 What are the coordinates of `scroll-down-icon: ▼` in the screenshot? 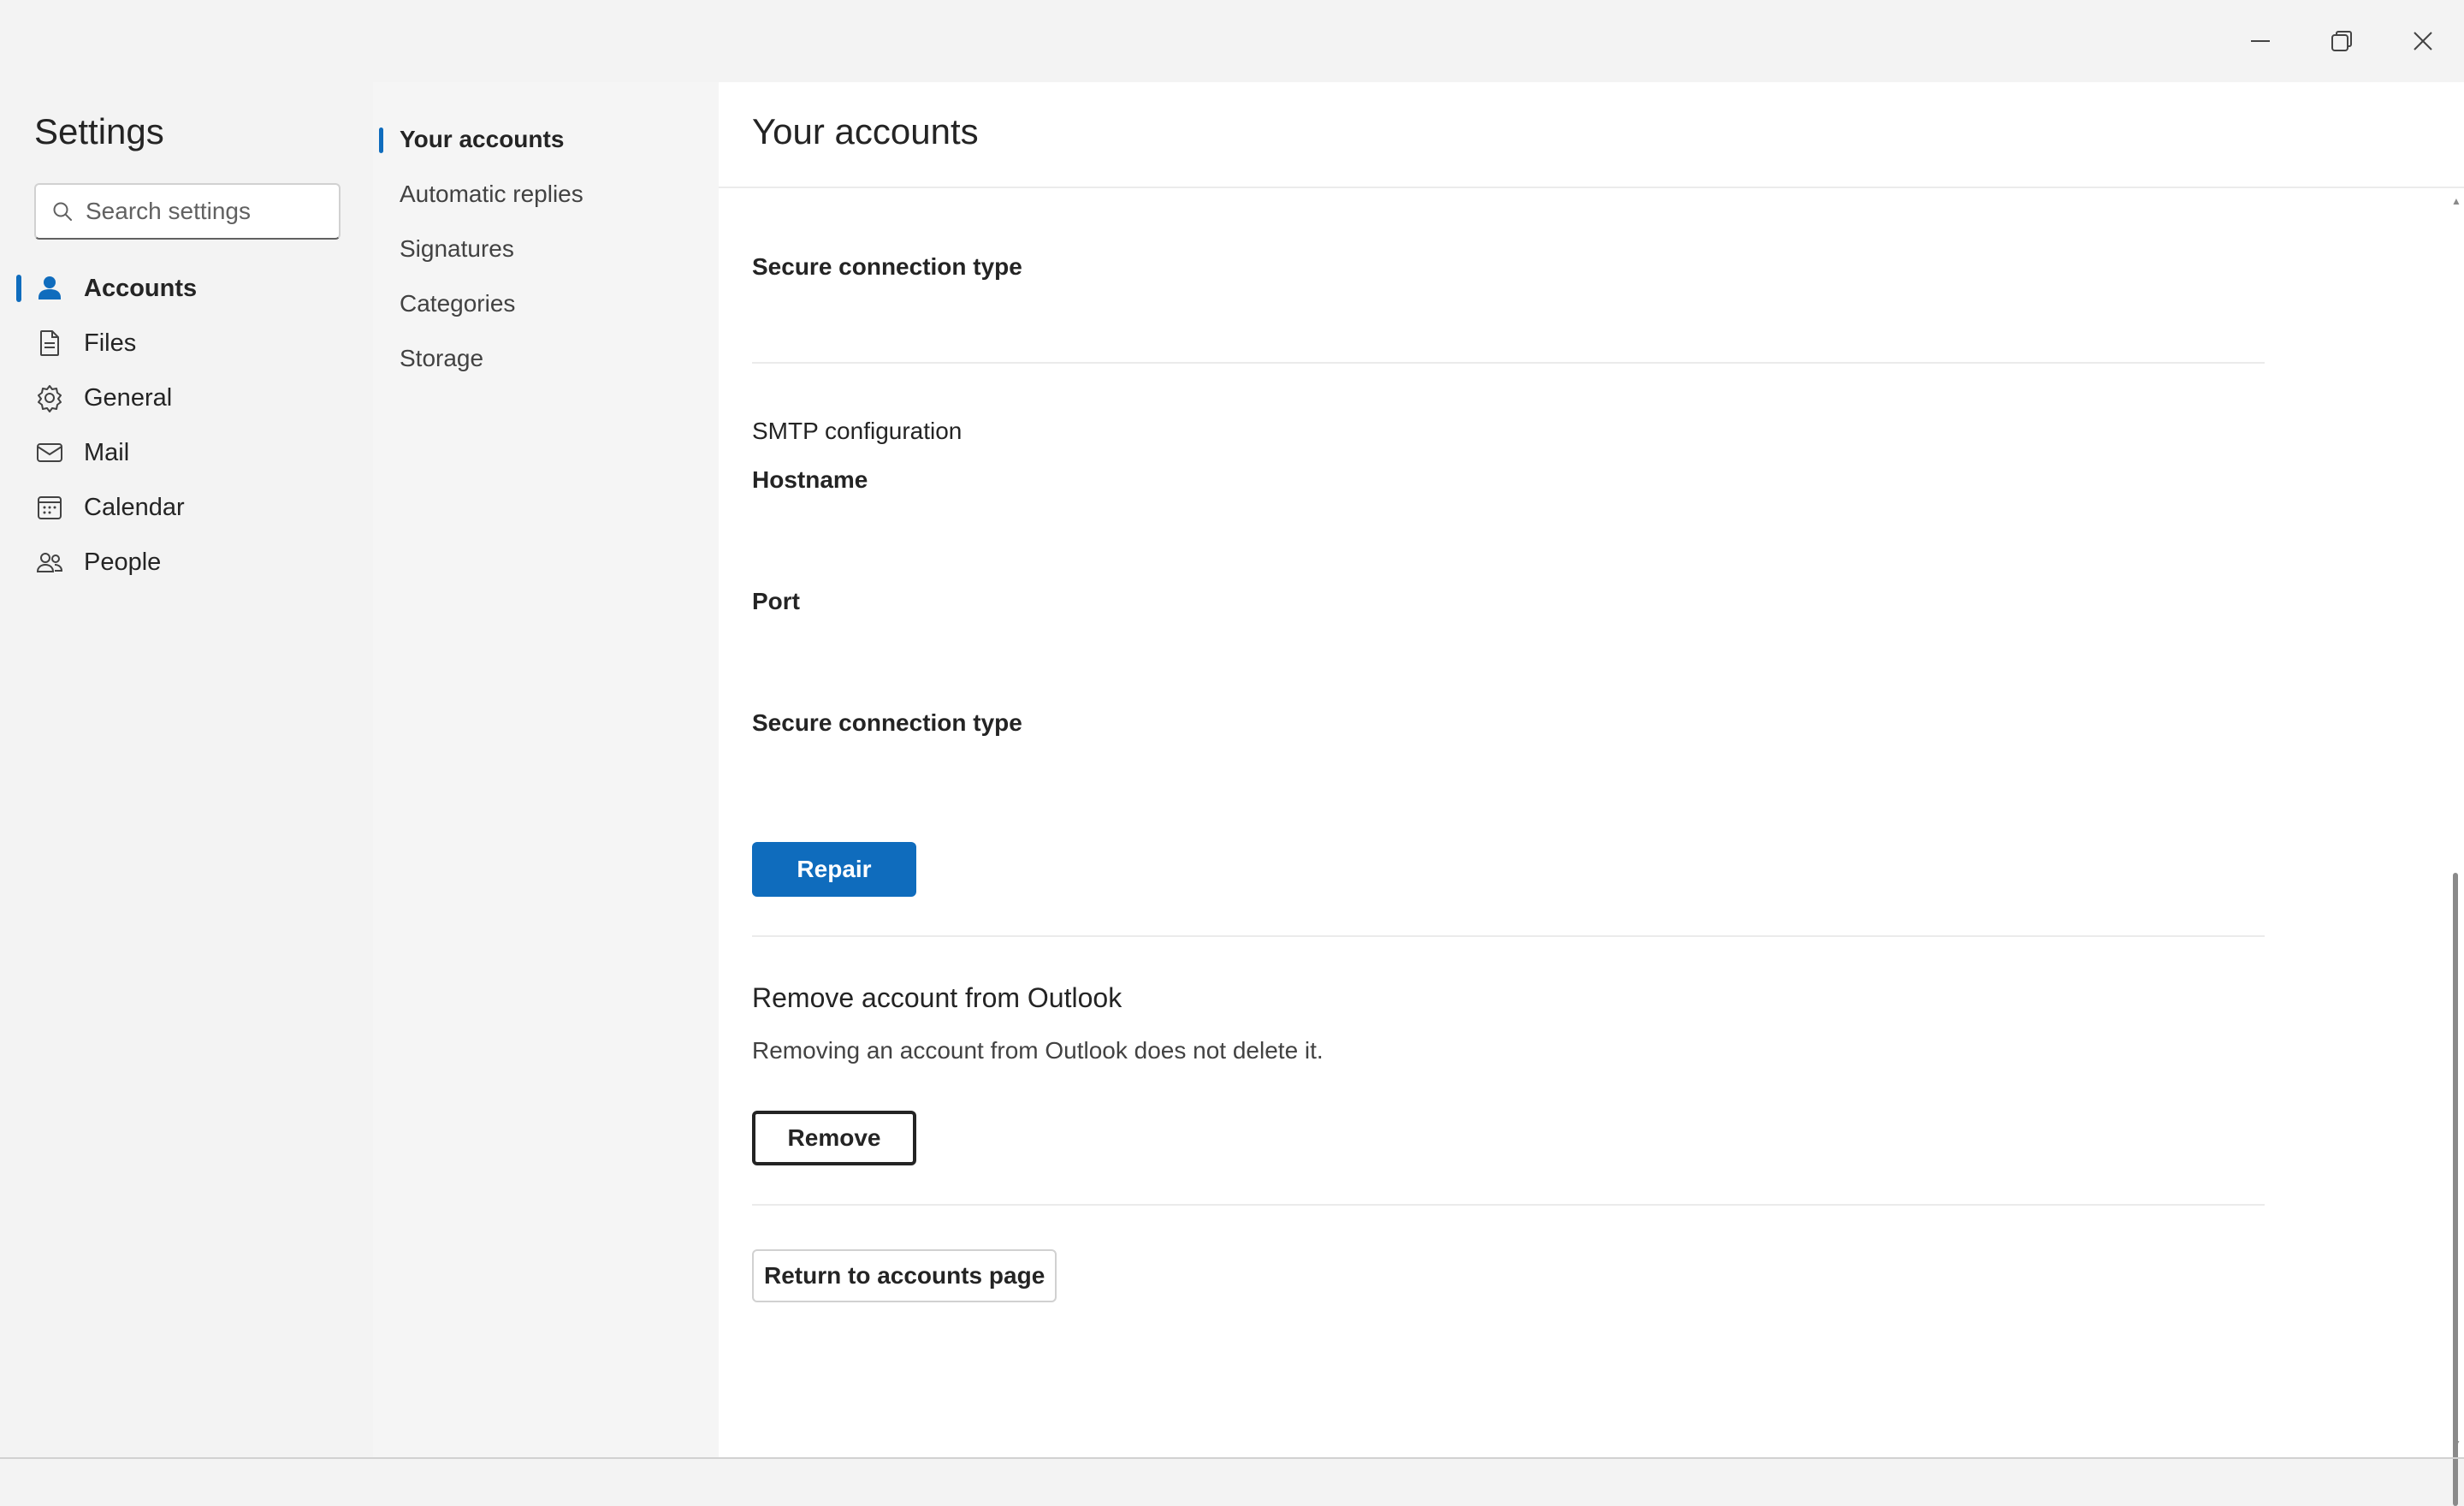 It's located at (2456, 1444).